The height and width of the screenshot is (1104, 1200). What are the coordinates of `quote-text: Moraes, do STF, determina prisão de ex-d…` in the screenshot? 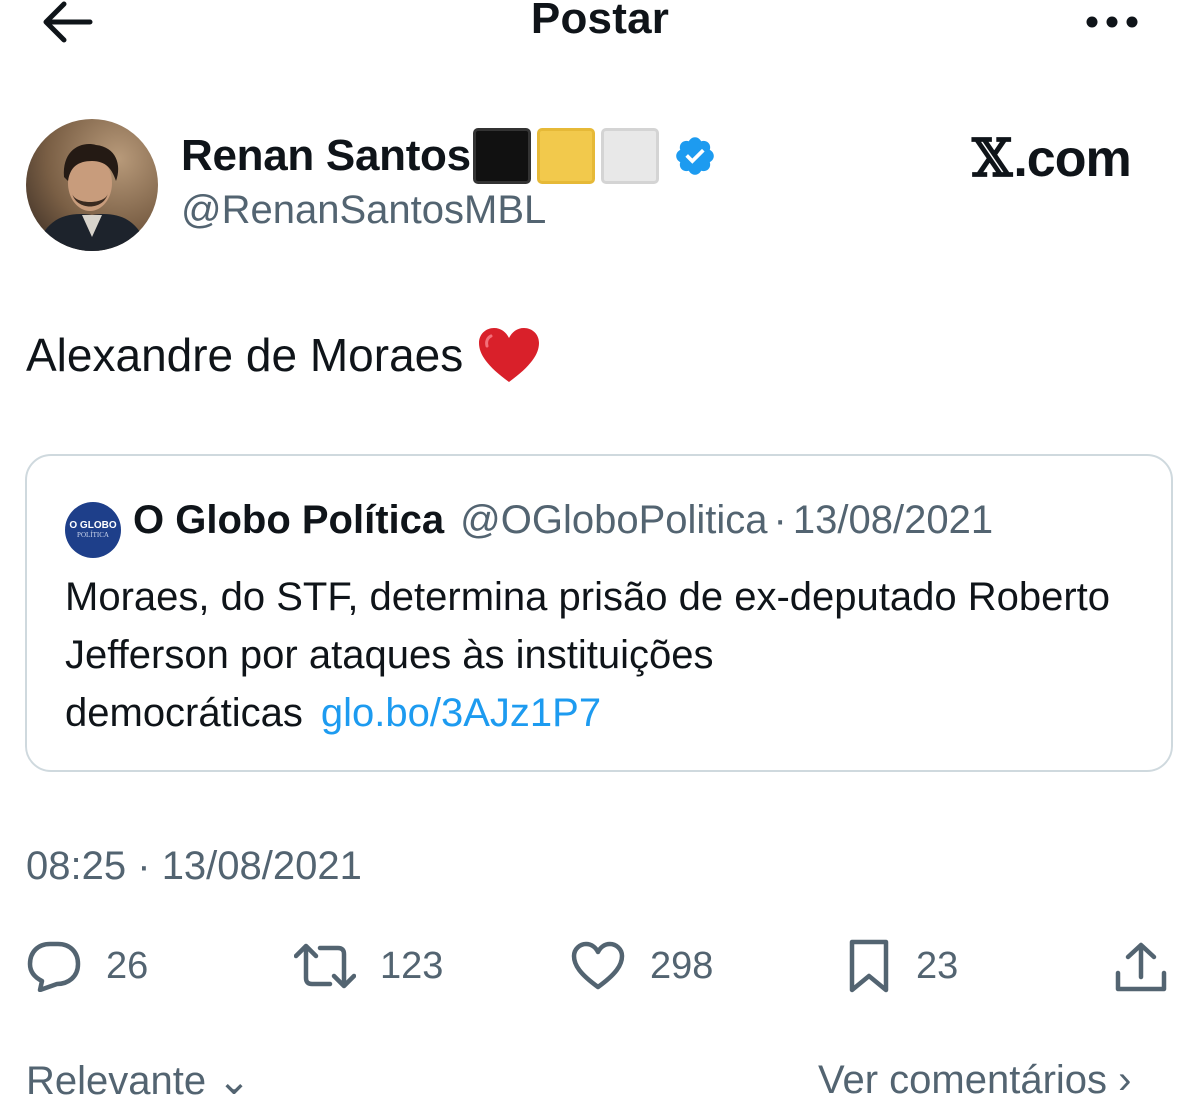 It's located at (605, 655).